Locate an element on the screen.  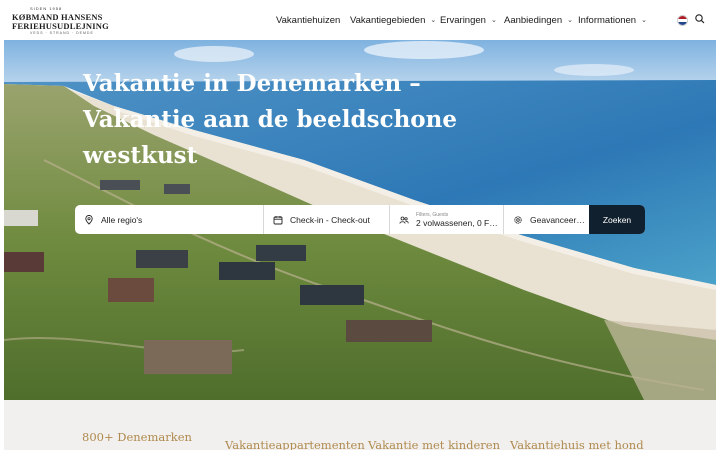
nav-item-aanbiedingen: Aanbiedingen ⌄ is located at coordinates (538, 20).